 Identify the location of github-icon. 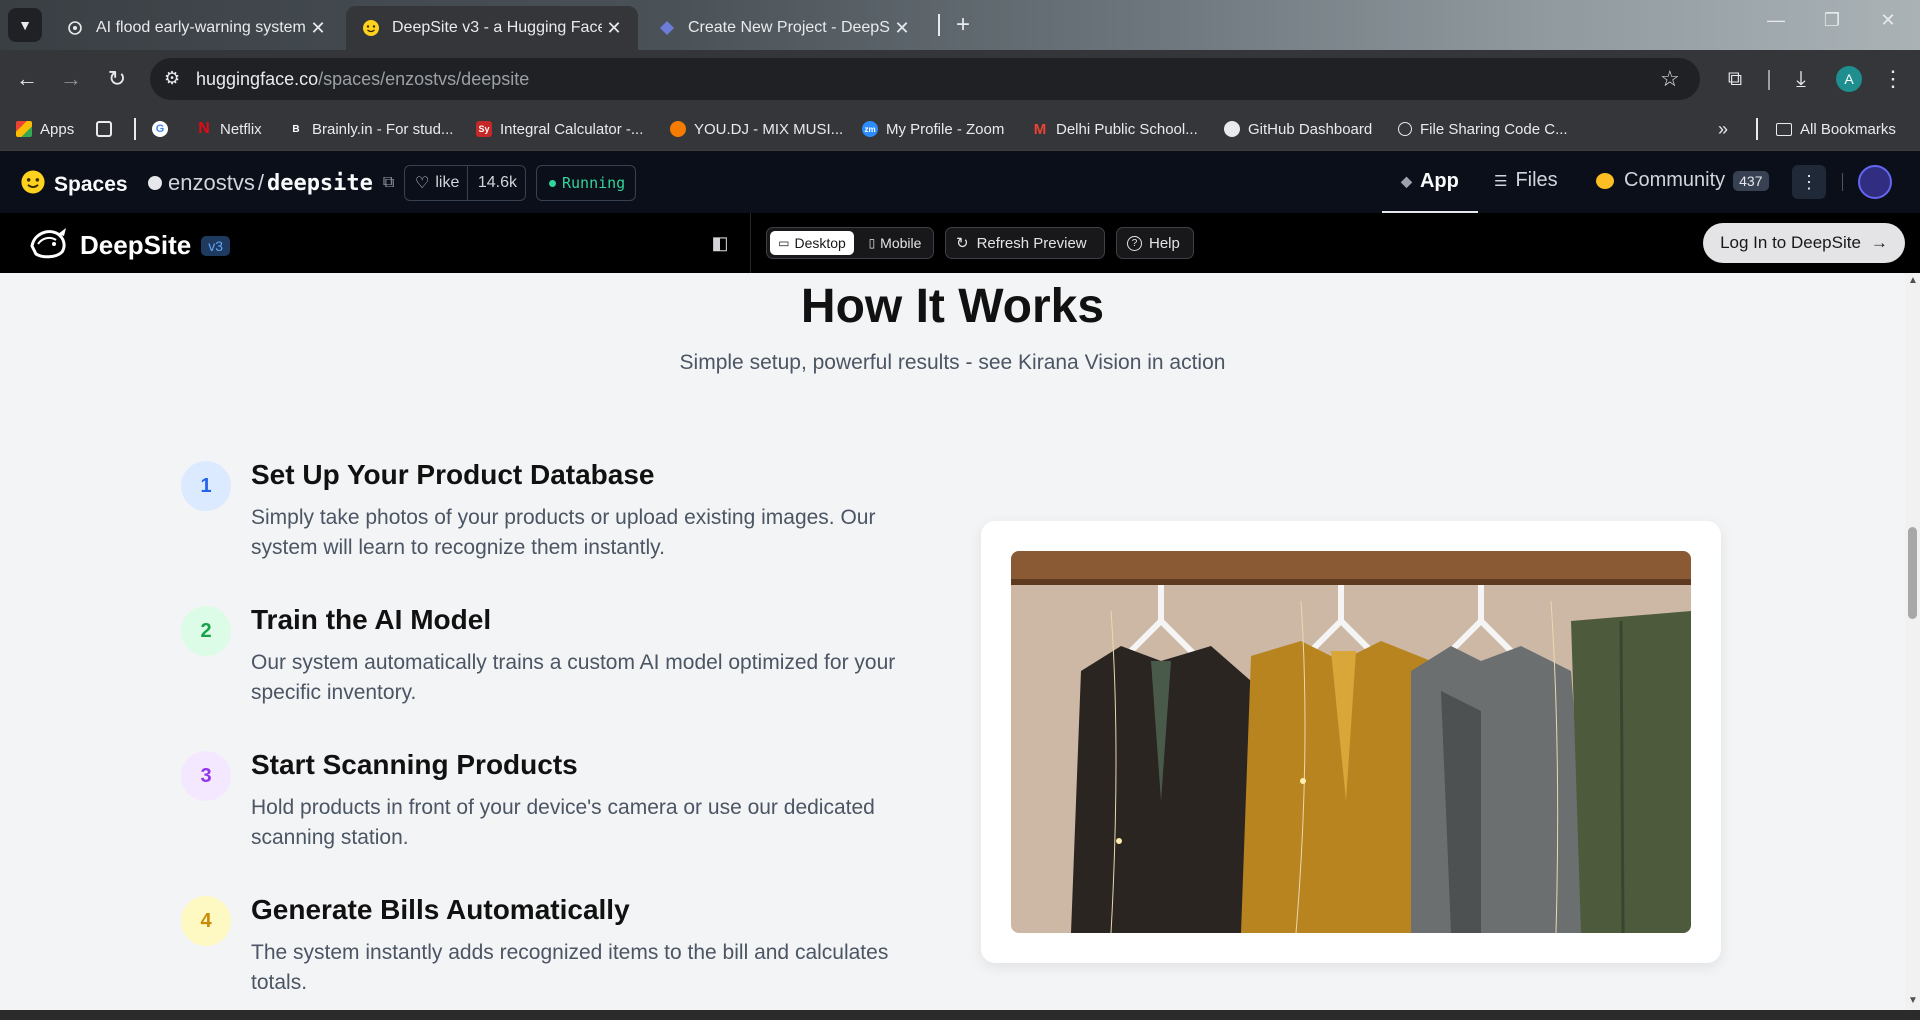
(1232, 129).